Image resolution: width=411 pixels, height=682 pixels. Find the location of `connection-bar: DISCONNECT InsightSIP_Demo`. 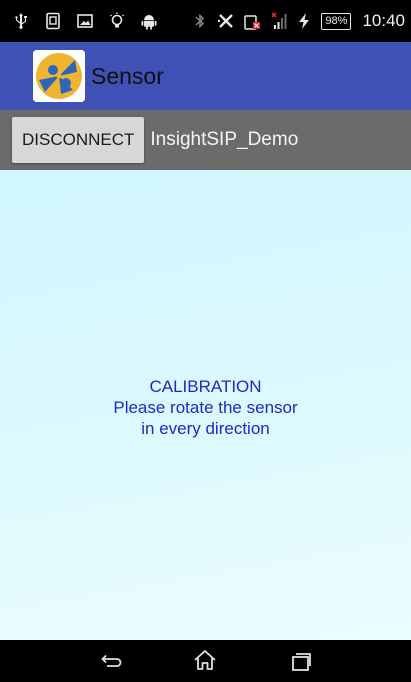

connection-bar: DISCONNECT InsightSIP_Demo is located at coordinates (205, 140).